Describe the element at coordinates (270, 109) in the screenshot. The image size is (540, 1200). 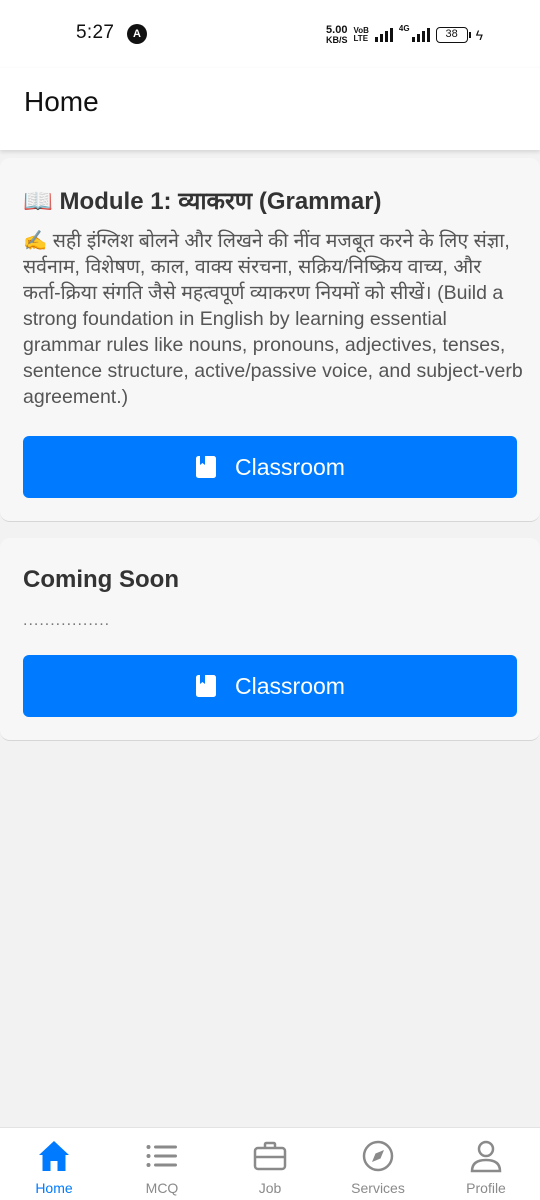
I see `app-header: Home` at that location.